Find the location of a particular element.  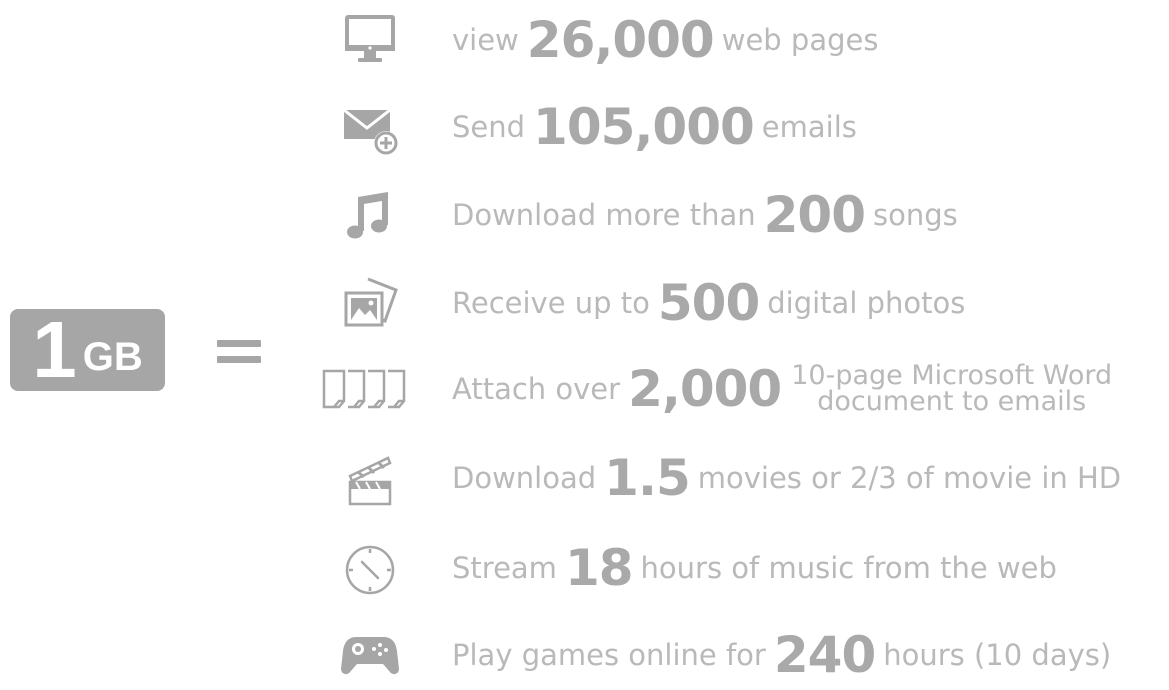

badge-number: 1 is located at coordinates (54, 349).